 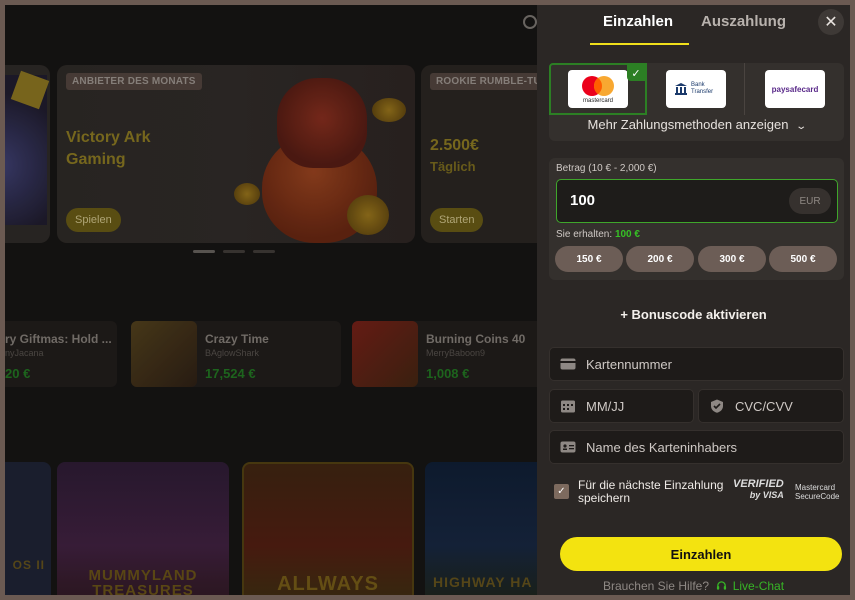 I want to click on headset-icon, so click(x=722, y=585).